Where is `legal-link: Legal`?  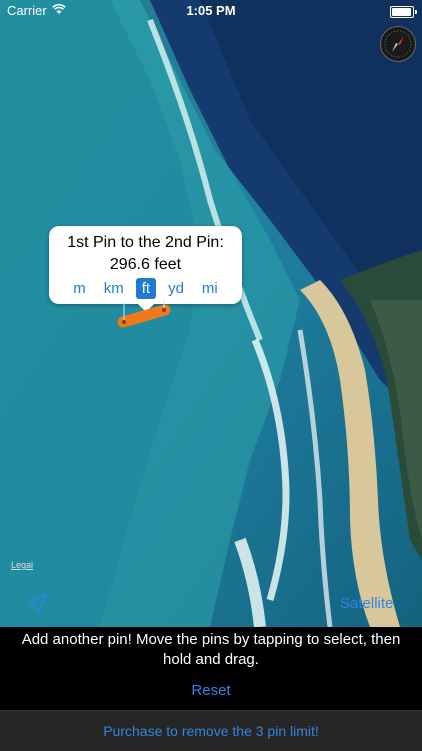
legal-link: Legal is located at coordinates (22, 565).